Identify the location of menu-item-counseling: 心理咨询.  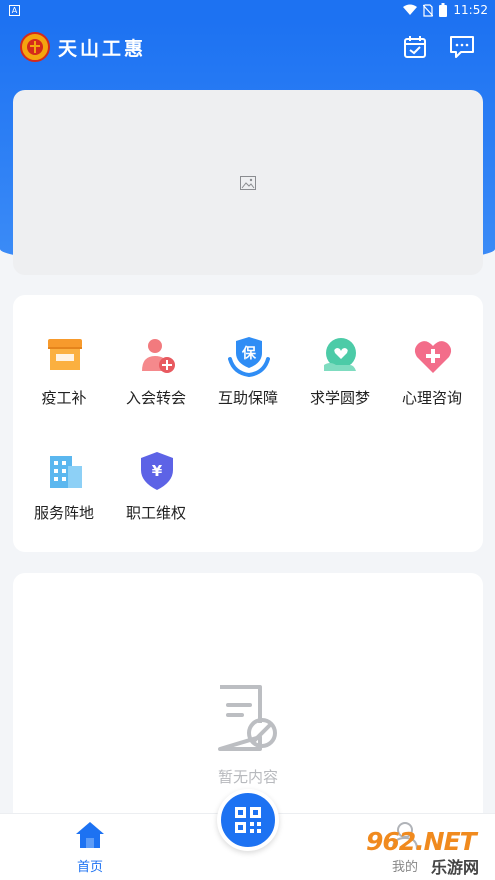
(432, 351).